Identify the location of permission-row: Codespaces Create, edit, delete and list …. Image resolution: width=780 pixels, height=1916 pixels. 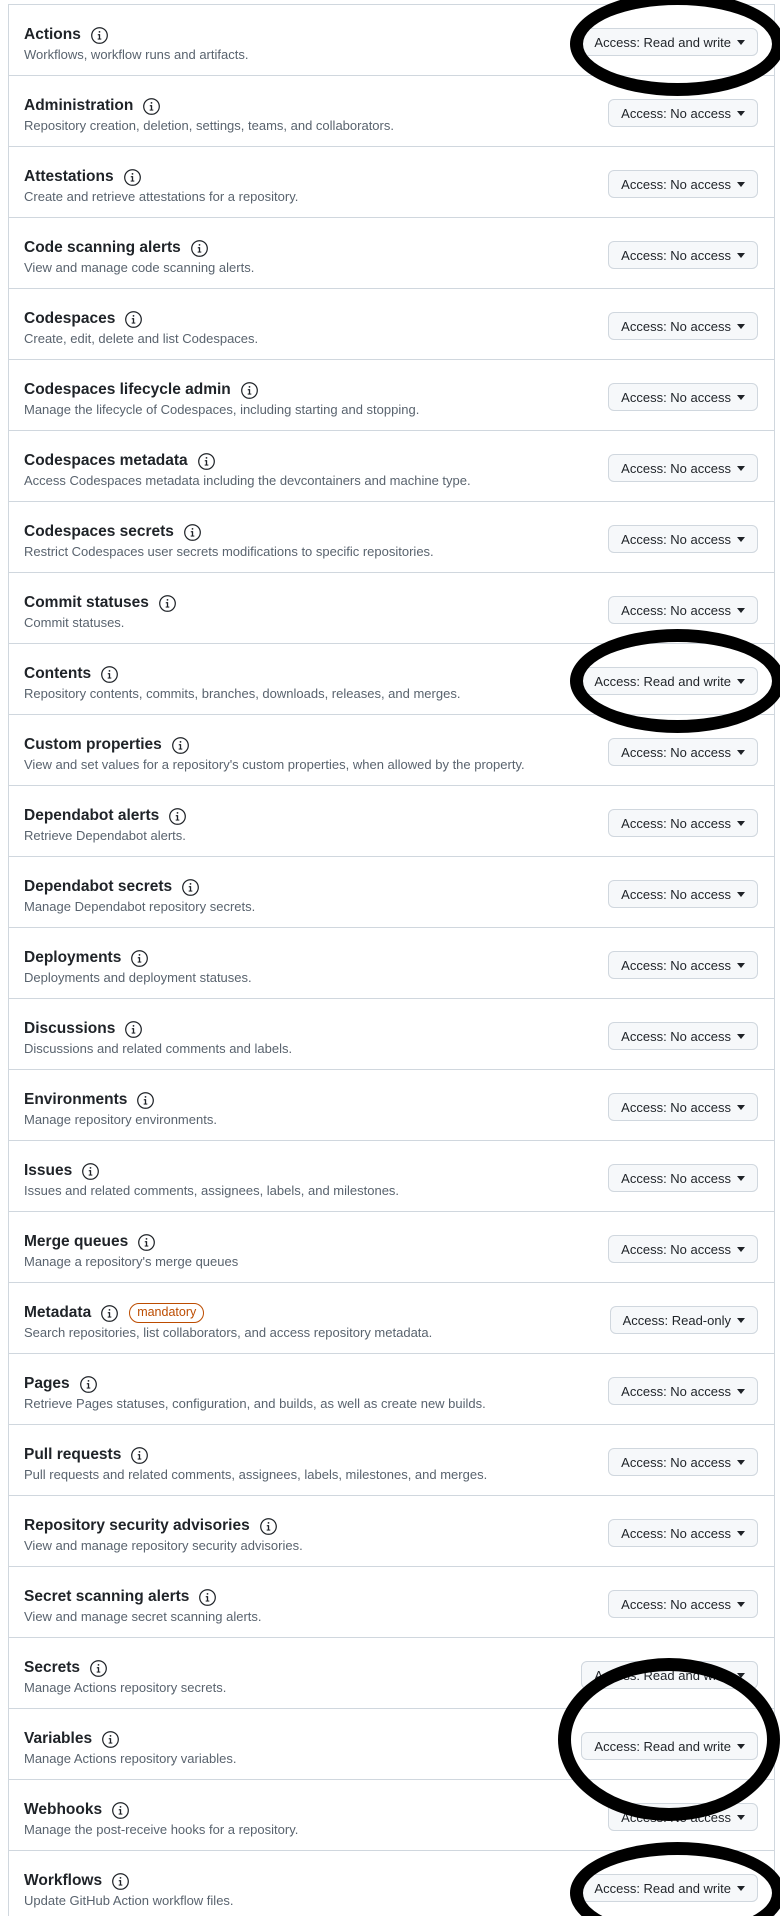
(391, 324).